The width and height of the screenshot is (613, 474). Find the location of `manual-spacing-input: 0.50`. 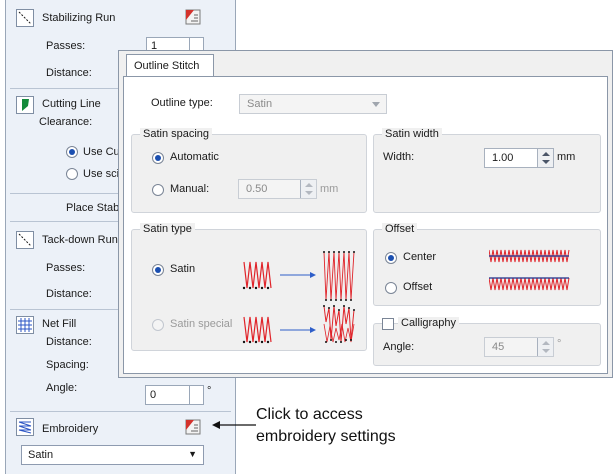

manual-spacing-input: 0.50 is located at coordinates (277, 189).